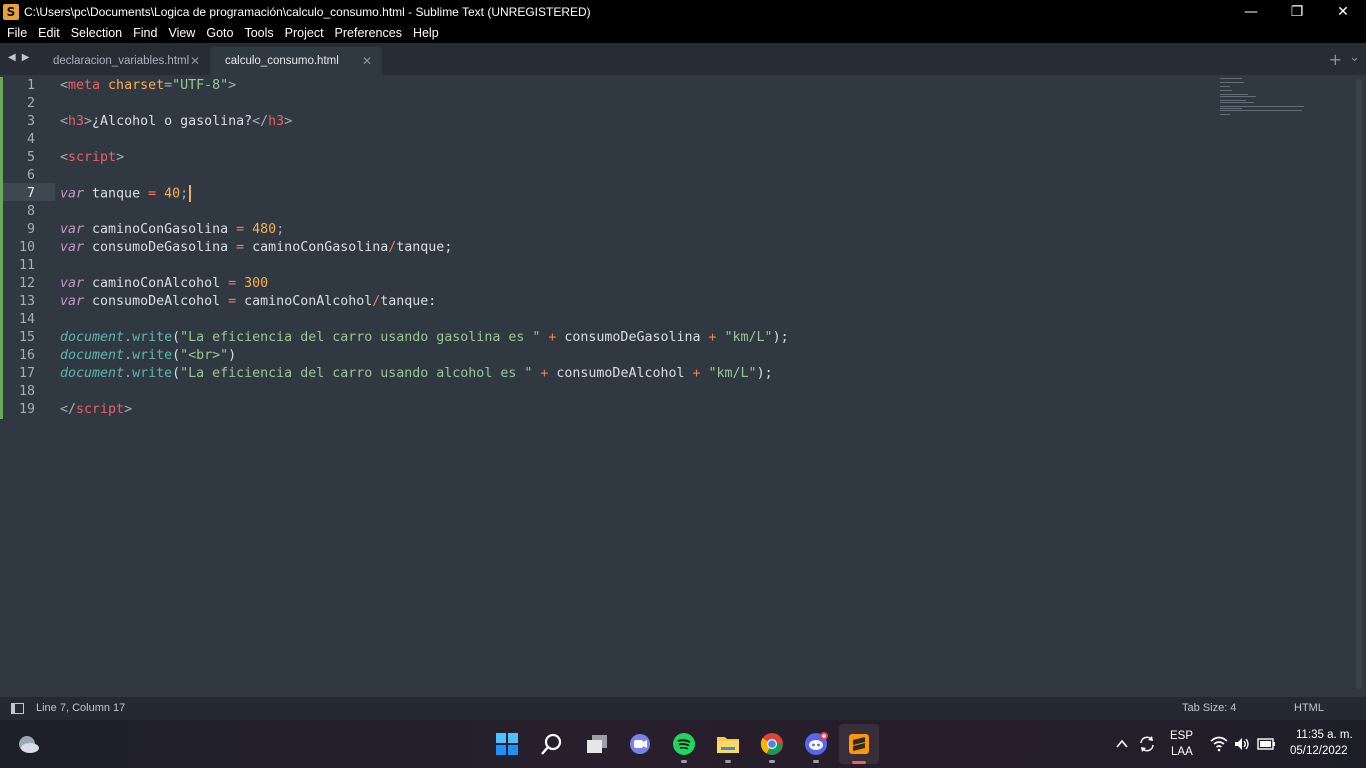  What do you see at coordinates (30, 211) in the screenshot?
I see `line-number: 8` at bounding box center [30, 211].